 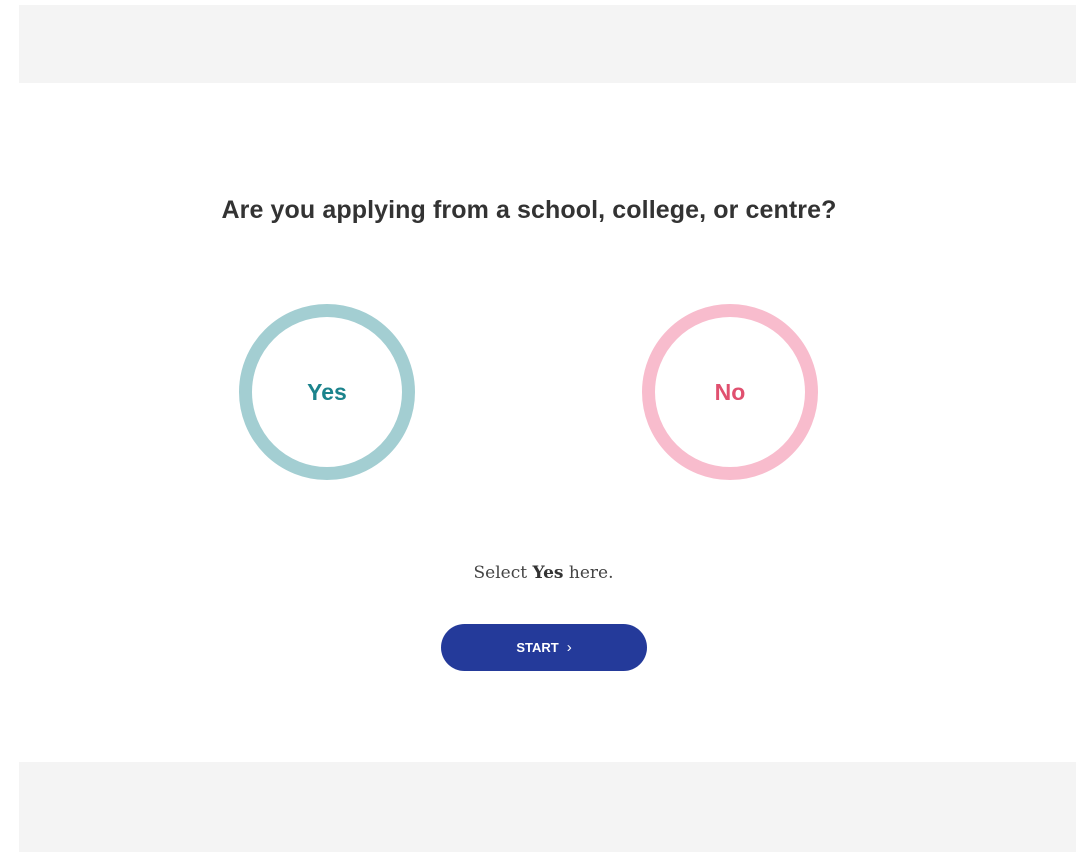 I want to click on footer-band, so click(x=547, y=807).